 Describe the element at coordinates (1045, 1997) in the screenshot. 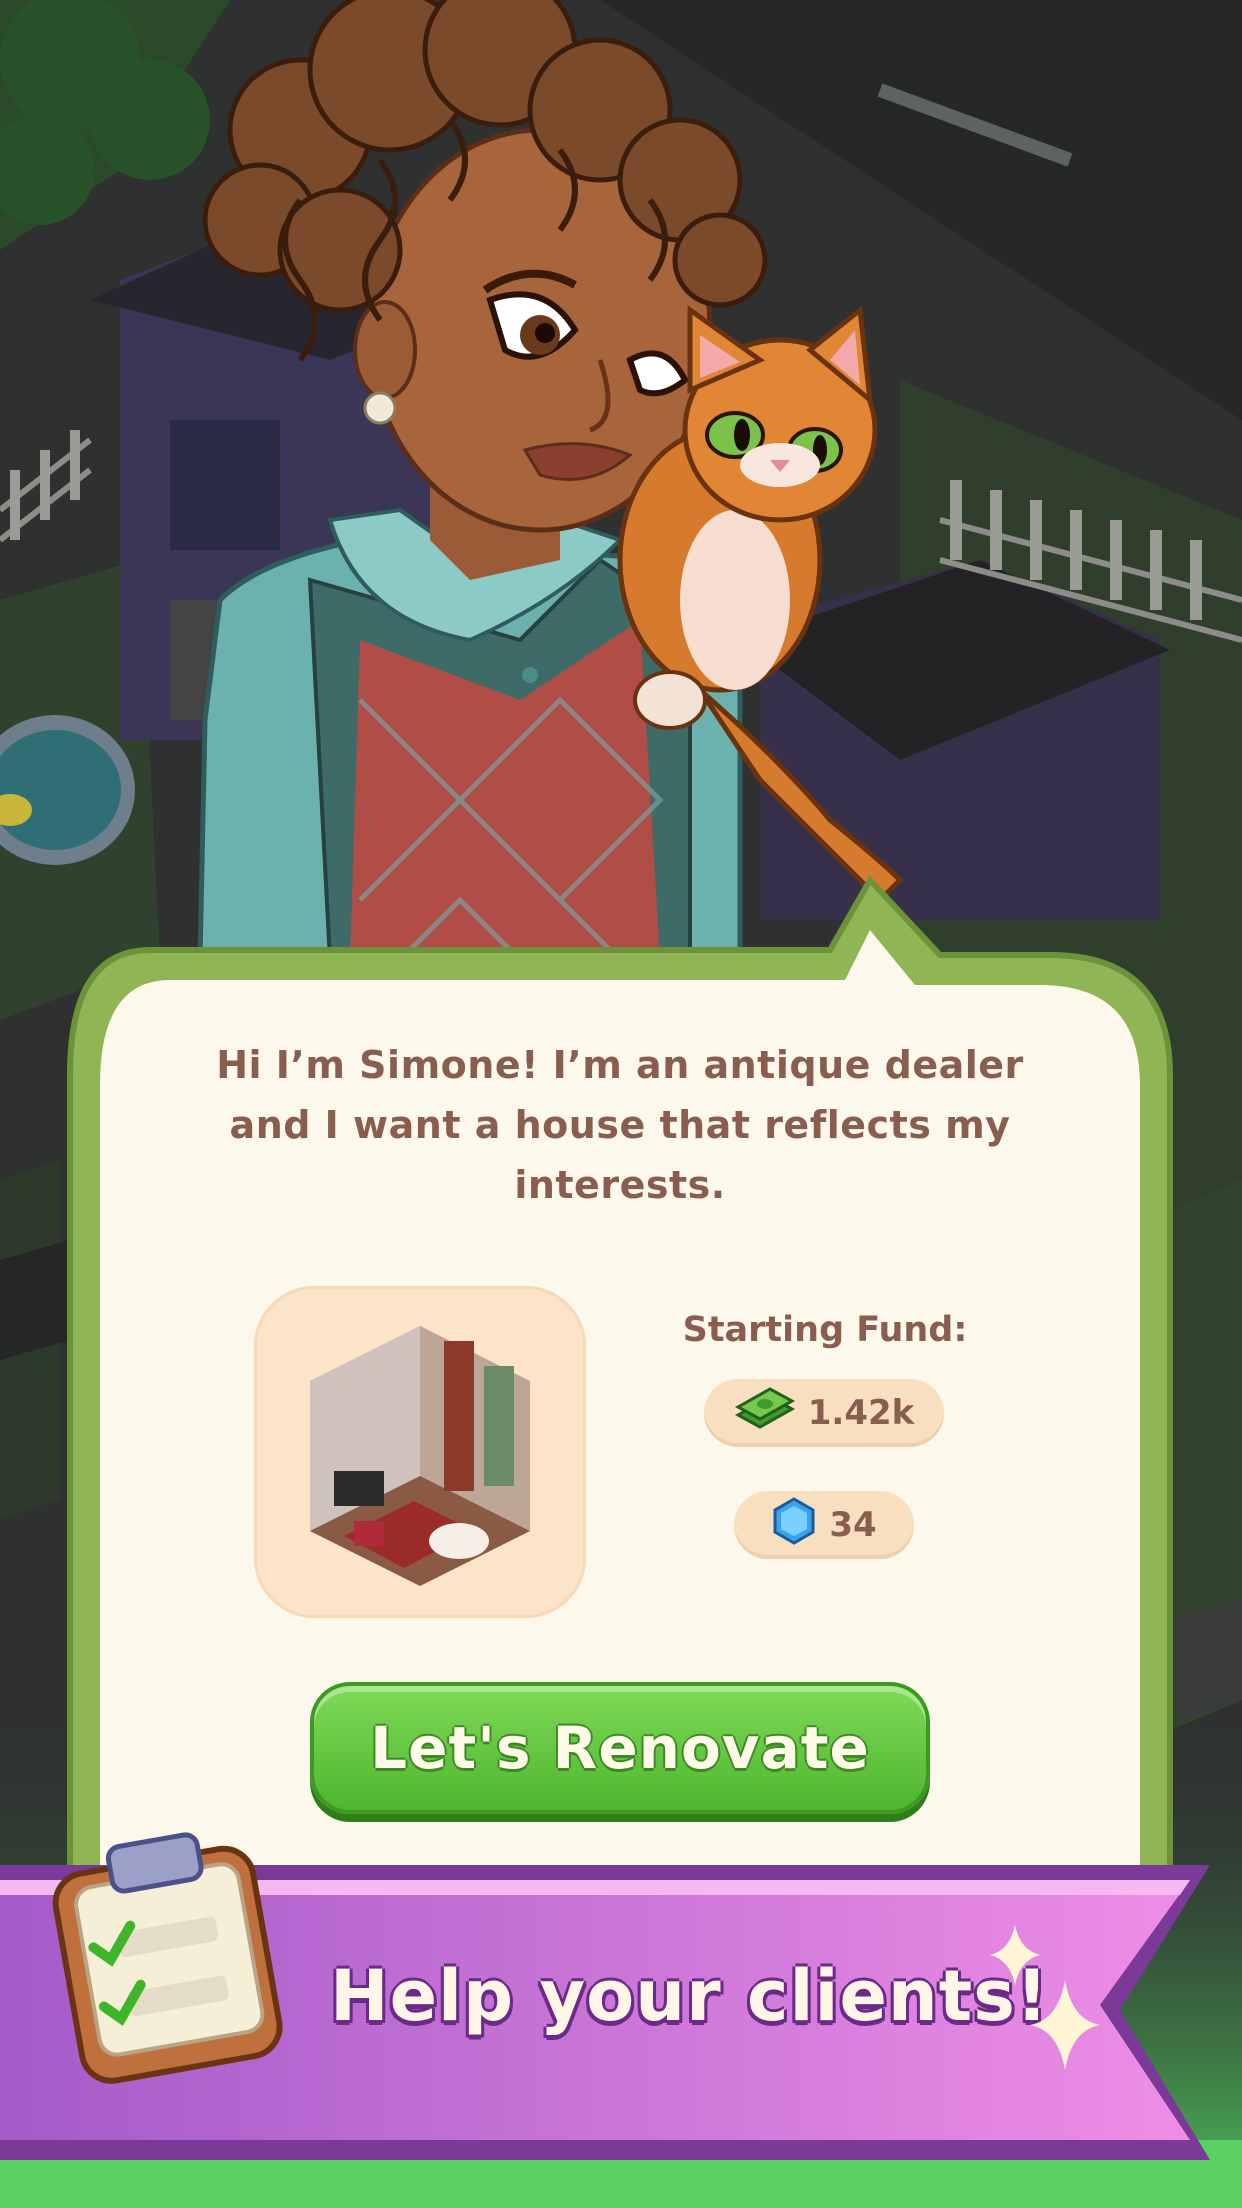

I see `sparkle-icon` at that location.